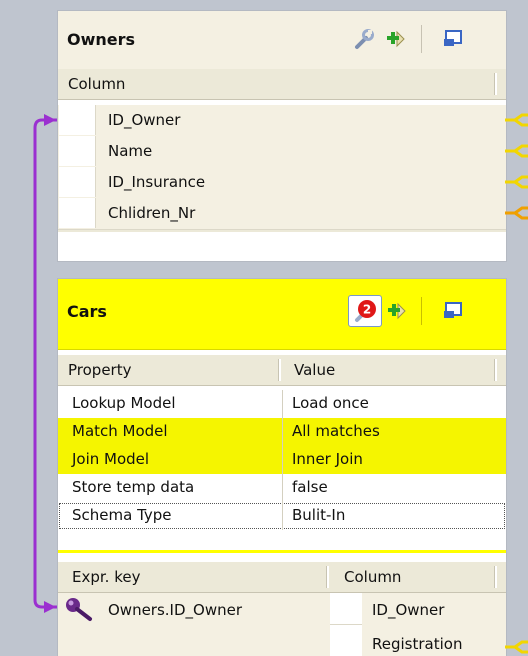 This screenshot has height=656, width=528. I want to click on expr-key-value: Owners.ID_Owner, so click(175, 610).